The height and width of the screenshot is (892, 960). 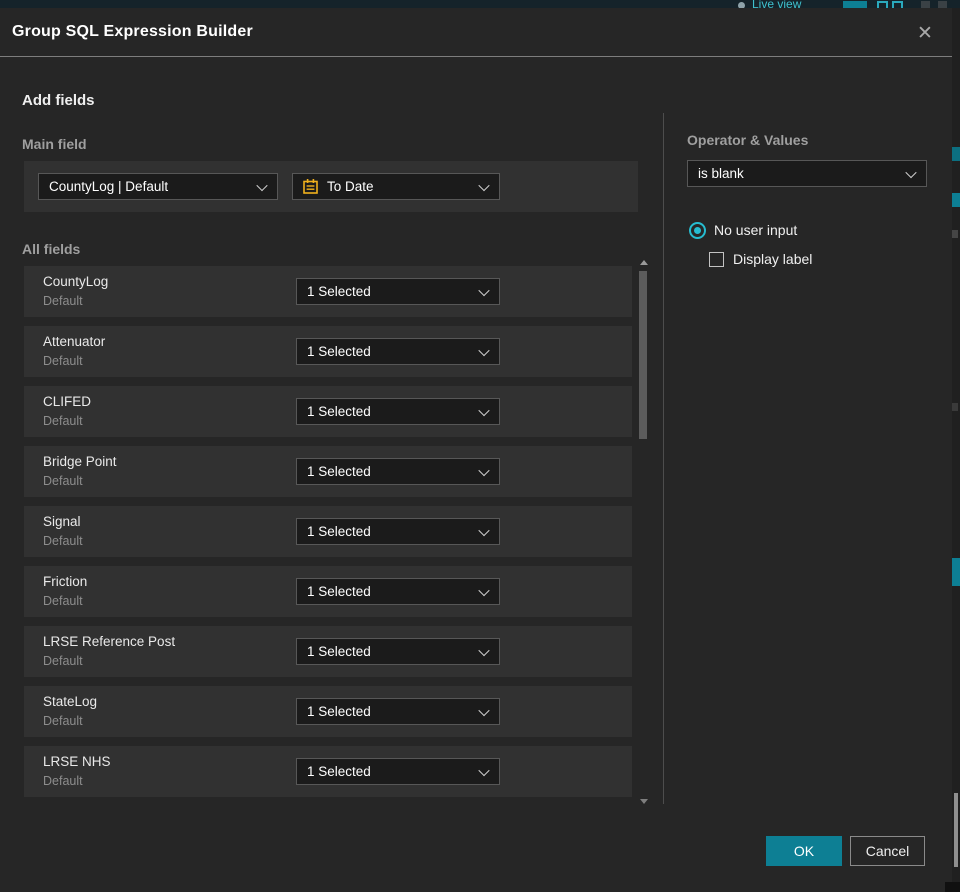 What do you see at coordinates (350, 186) in the screenshot?
I see `main-field-type-value: To Date` at bounding box center [350, 186].